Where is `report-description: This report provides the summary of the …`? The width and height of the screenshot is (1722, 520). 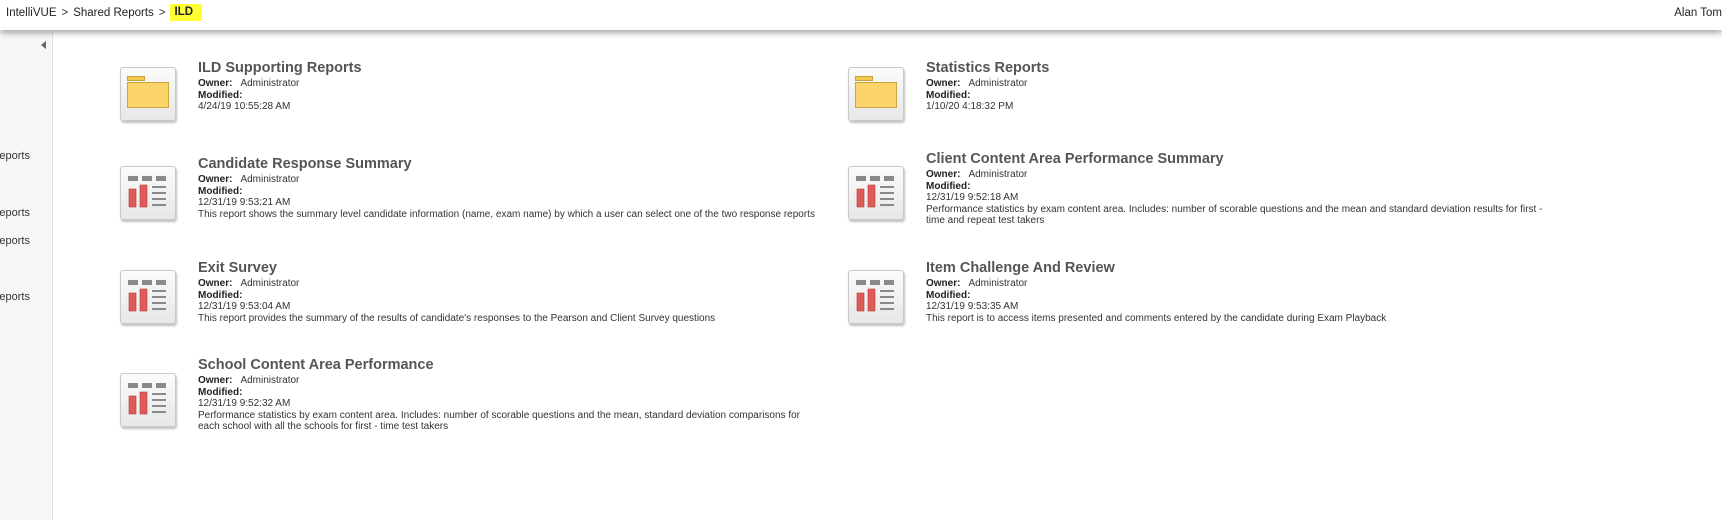 report-description: This report provides the summary of the … is located at coordinates (457, 318).